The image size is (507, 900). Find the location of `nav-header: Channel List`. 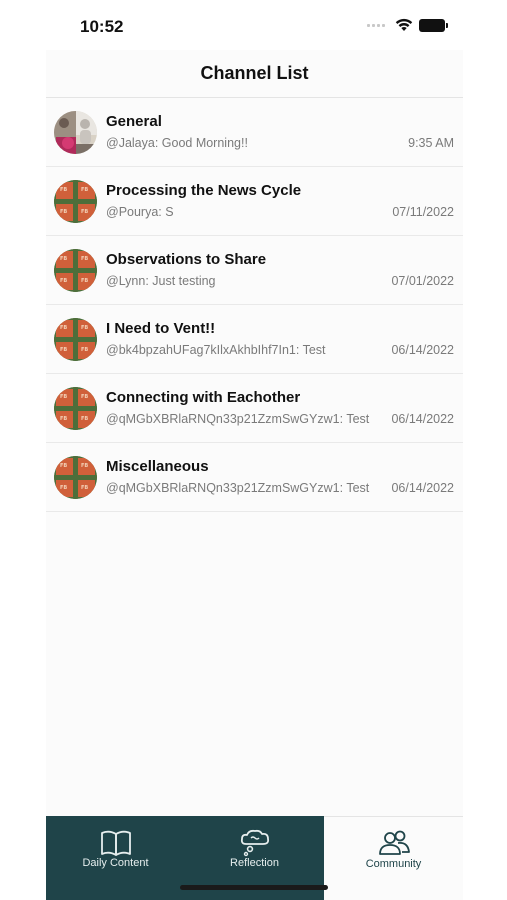

nav-header: Channel List is located at coordinates (254, 74).